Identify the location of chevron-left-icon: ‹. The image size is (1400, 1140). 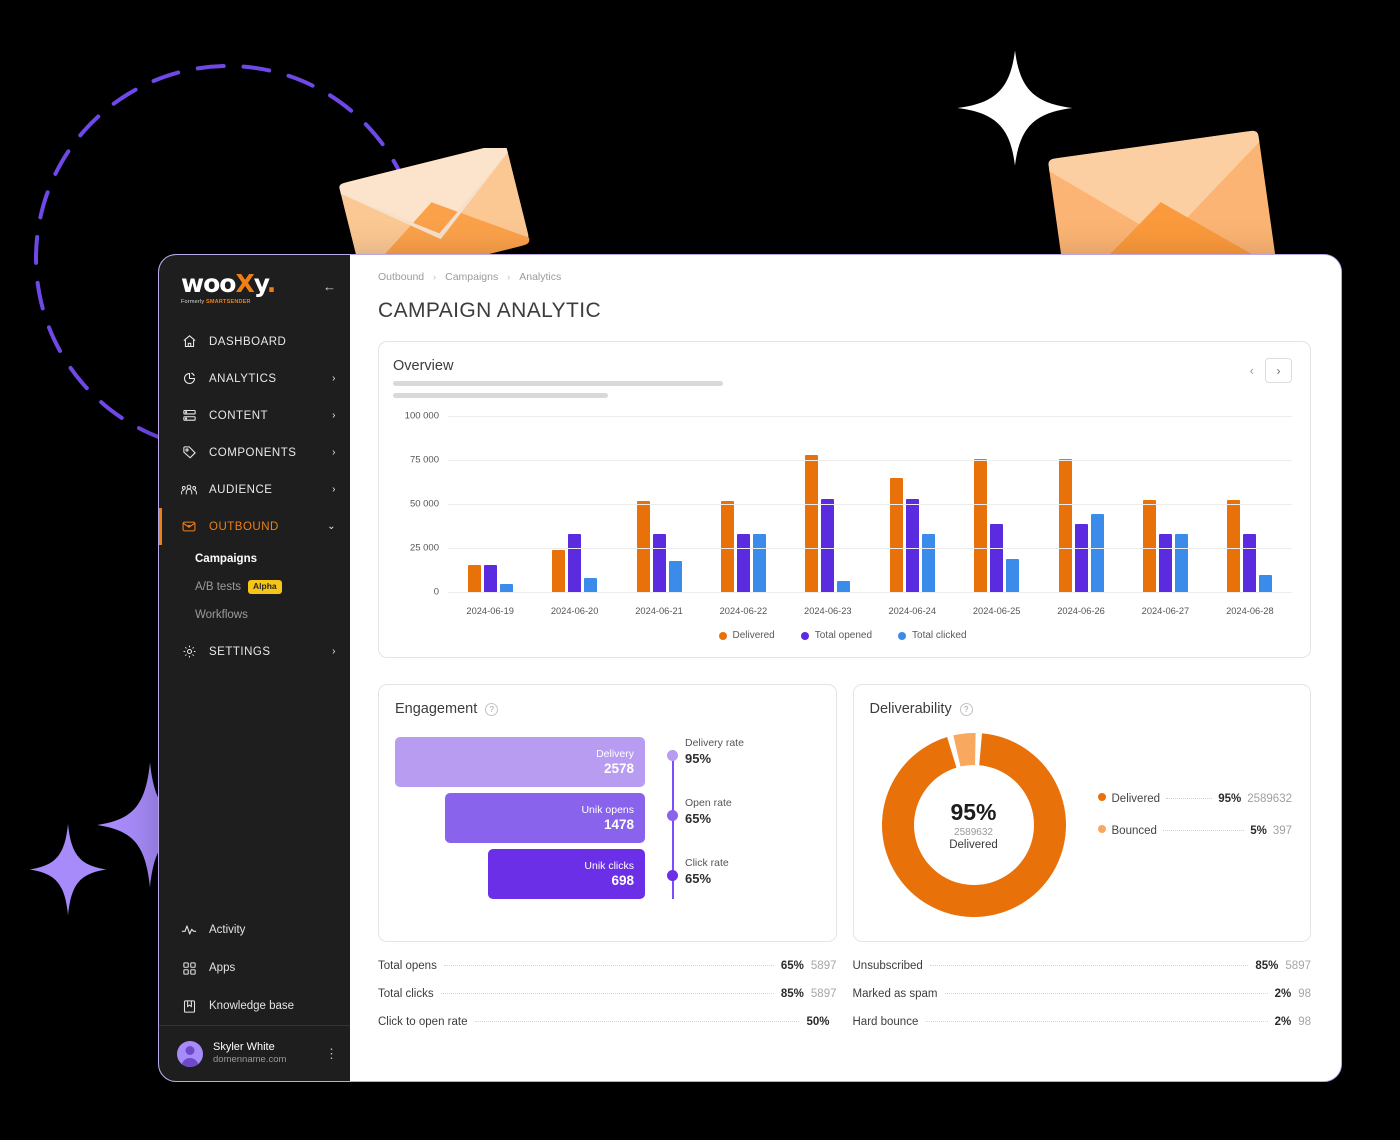
(1252, 370).